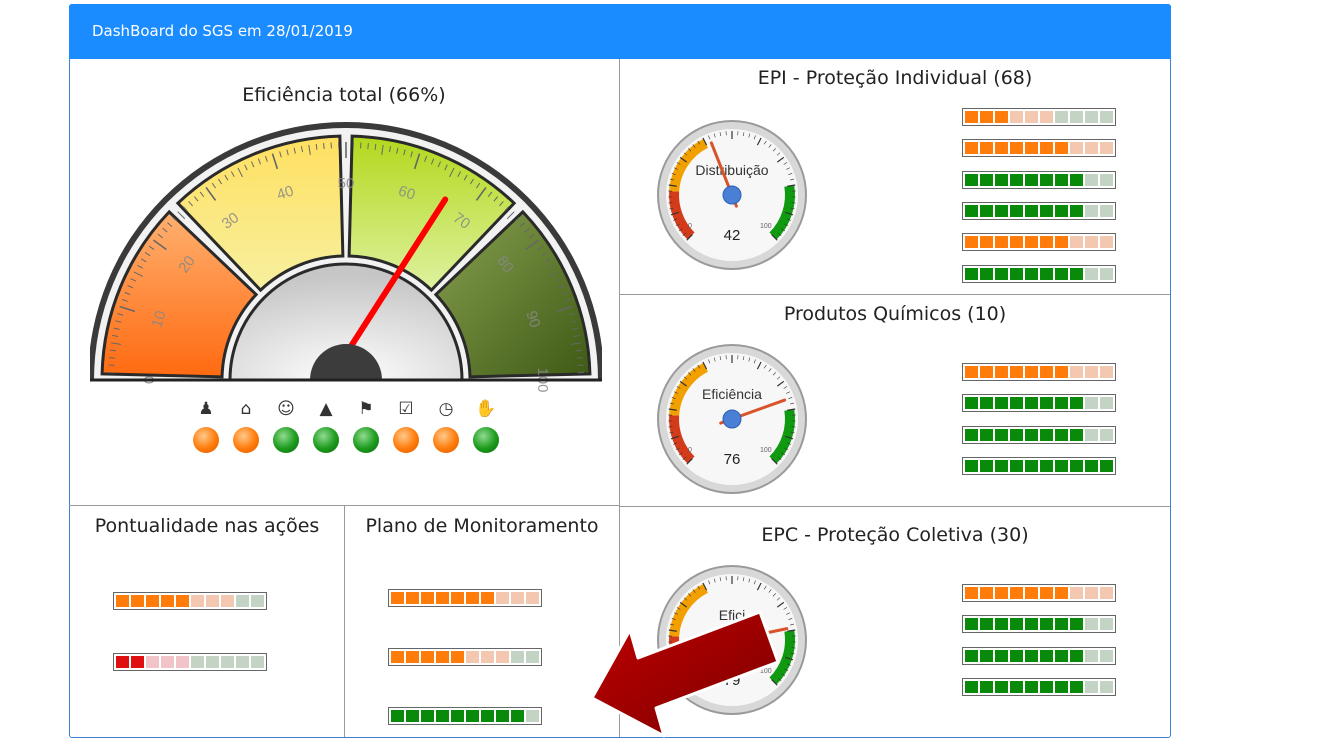 The image size is (1323, 744). What do you see at coordinates (690, 226) in the screenshot?
I see `gauge-min: 0` at bounding box center [690, 226].